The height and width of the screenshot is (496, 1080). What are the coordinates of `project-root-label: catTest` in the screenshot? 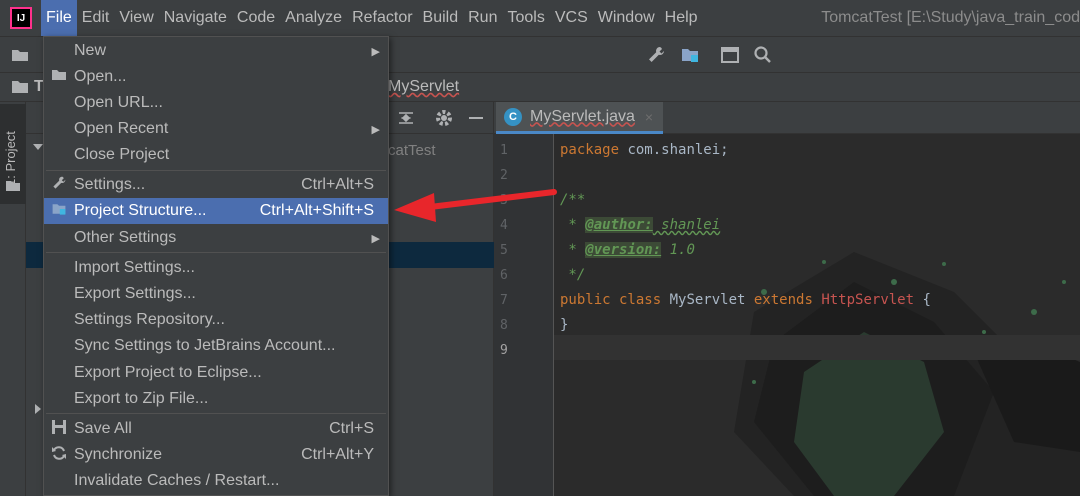 It's located at (412, 150).